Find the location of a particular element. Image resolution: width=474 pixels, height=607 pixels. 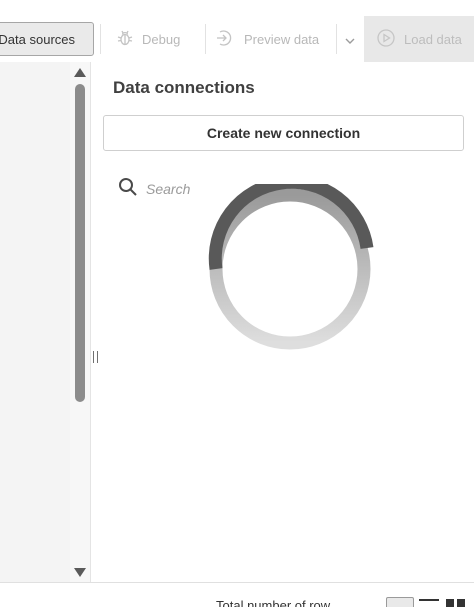

debug-label: Debug is located at coordinates (161, 39).